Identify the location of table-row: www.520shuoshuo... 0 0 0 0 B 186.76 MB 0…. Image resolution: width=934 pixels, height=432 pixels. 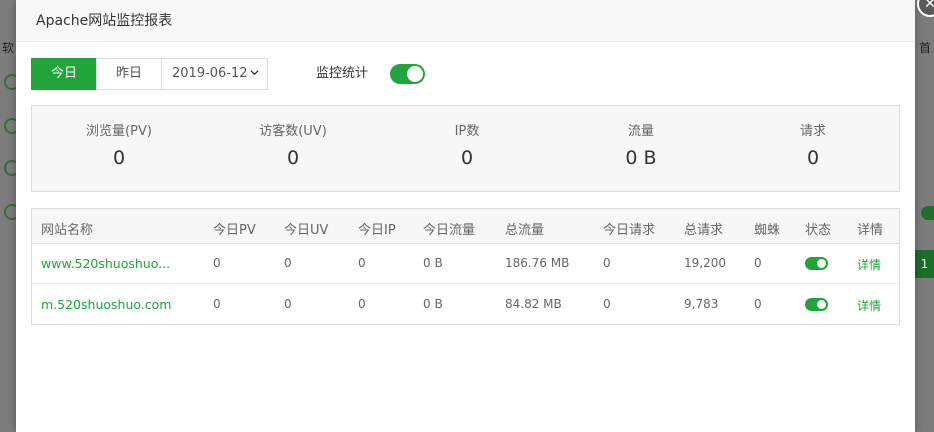
(465, 263).